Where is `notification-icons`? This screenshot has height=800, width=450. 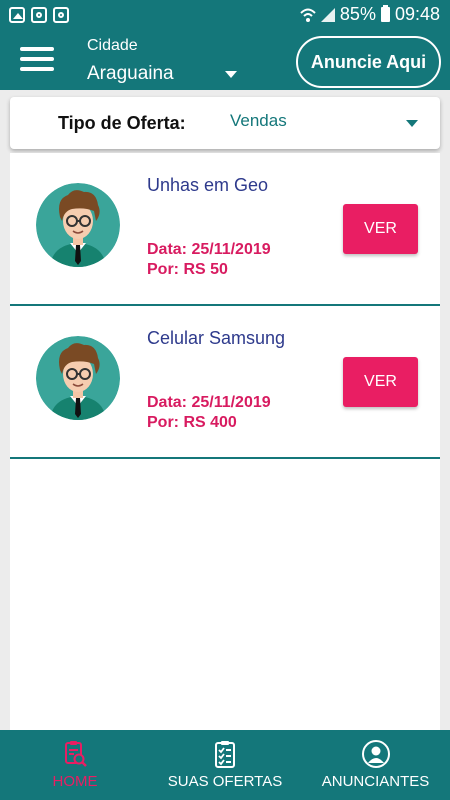
notification-icons is located at coordinates (39, 15).